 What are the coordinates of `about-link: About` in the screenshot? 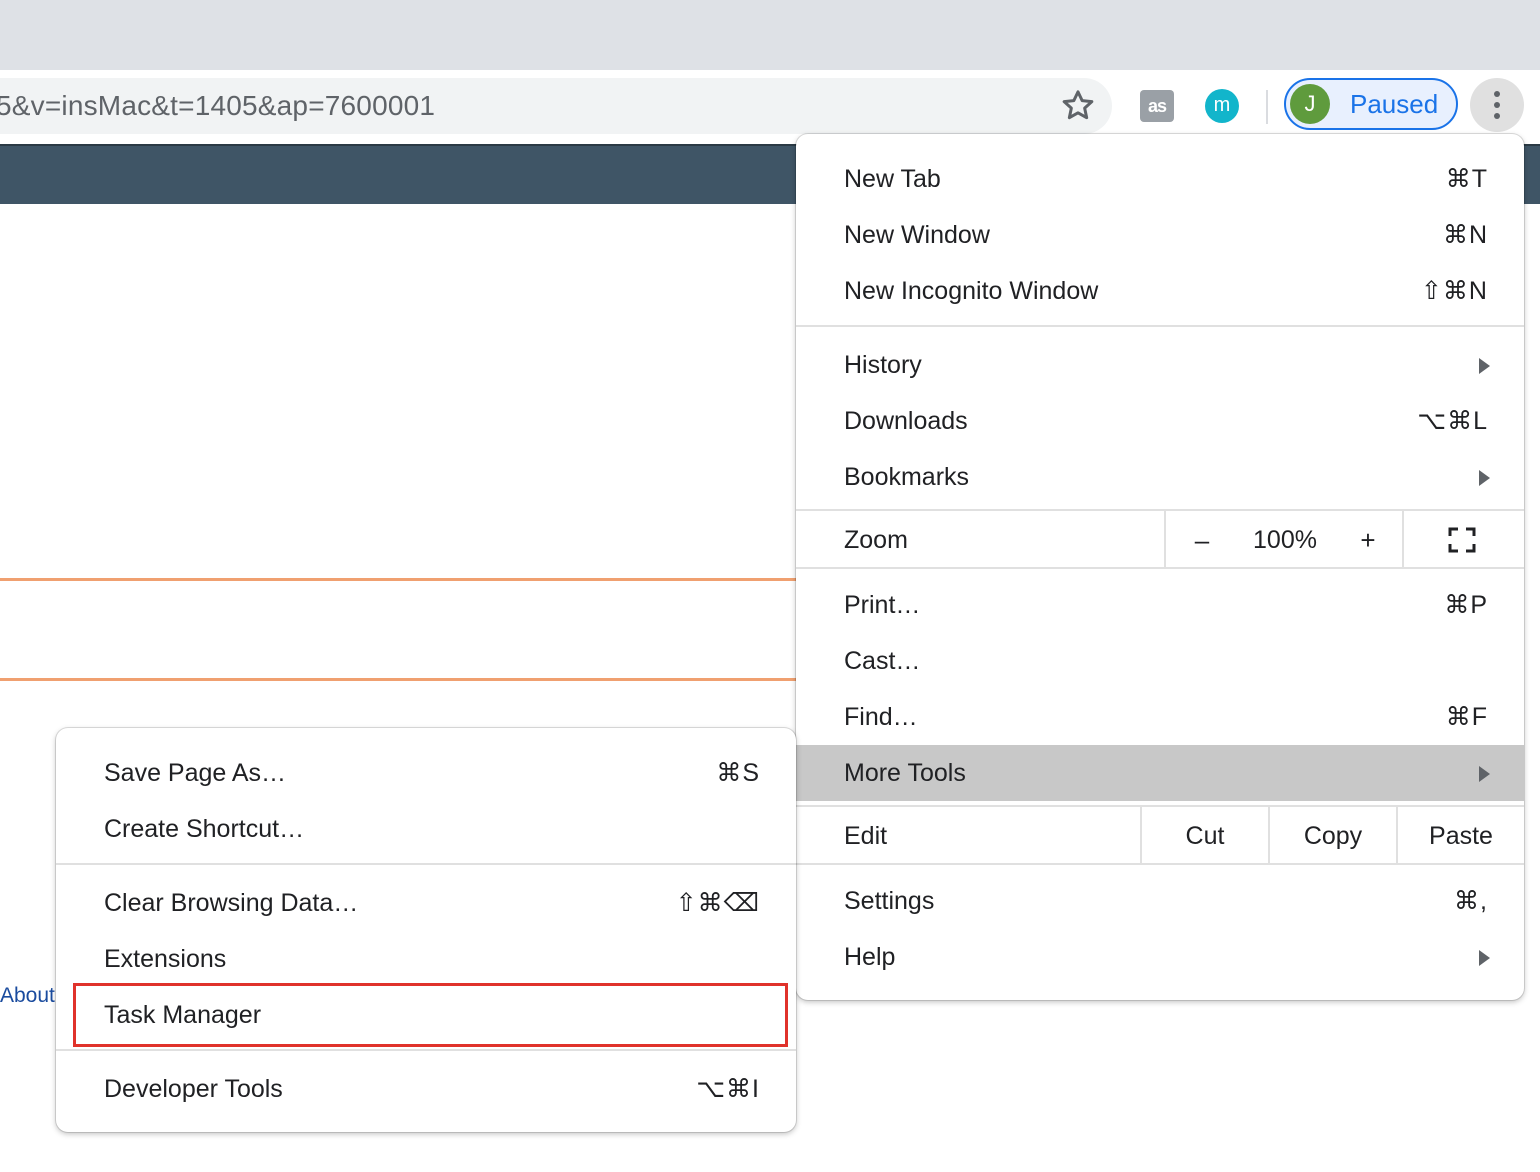 It's located at (27, 996).